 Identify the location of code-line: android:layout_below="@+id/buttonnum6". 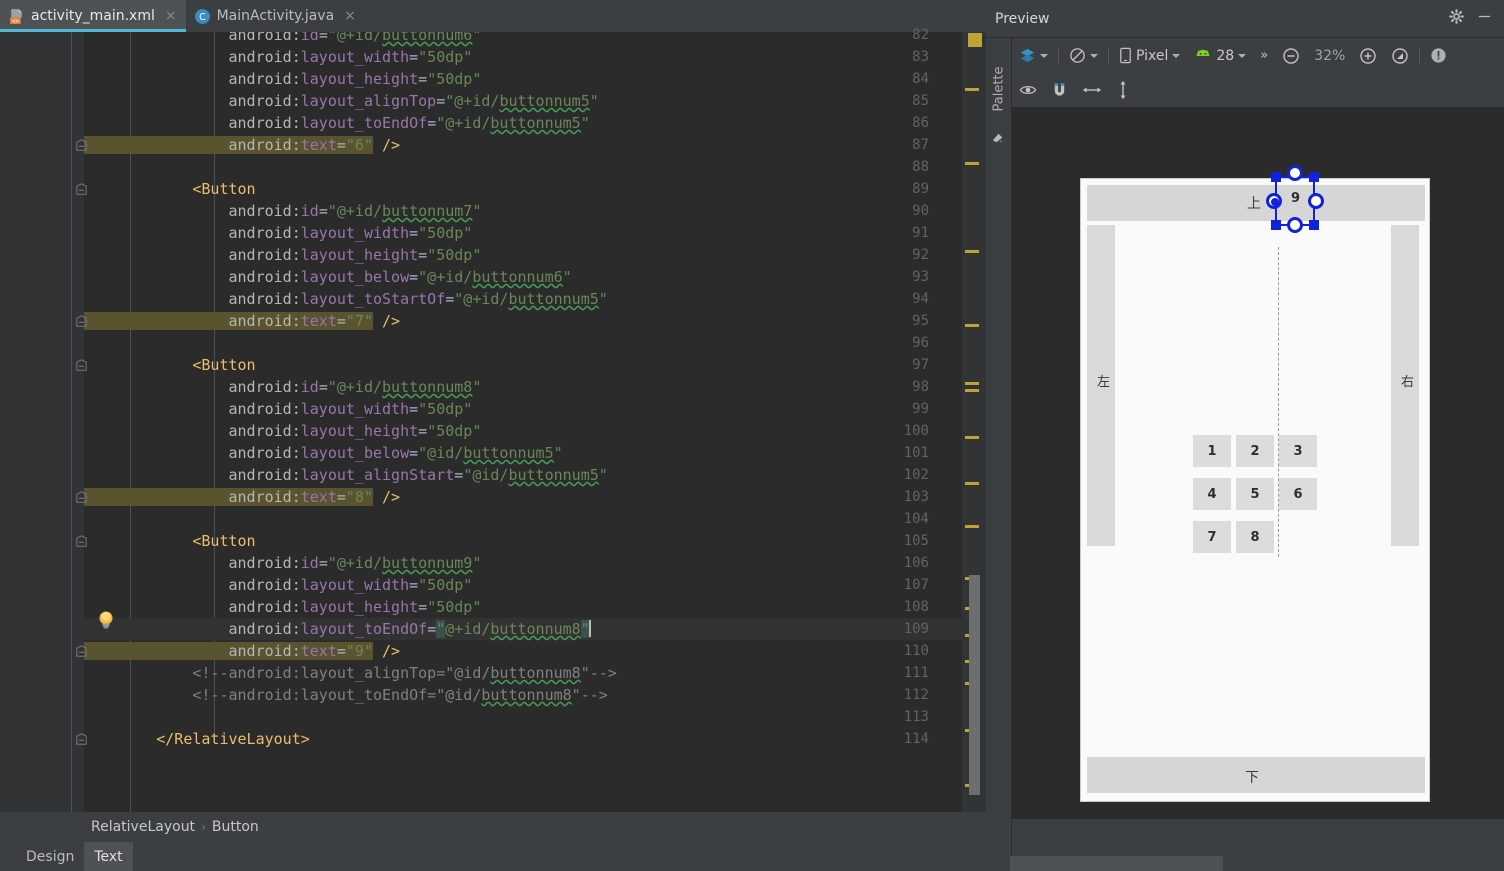
(327, 277).